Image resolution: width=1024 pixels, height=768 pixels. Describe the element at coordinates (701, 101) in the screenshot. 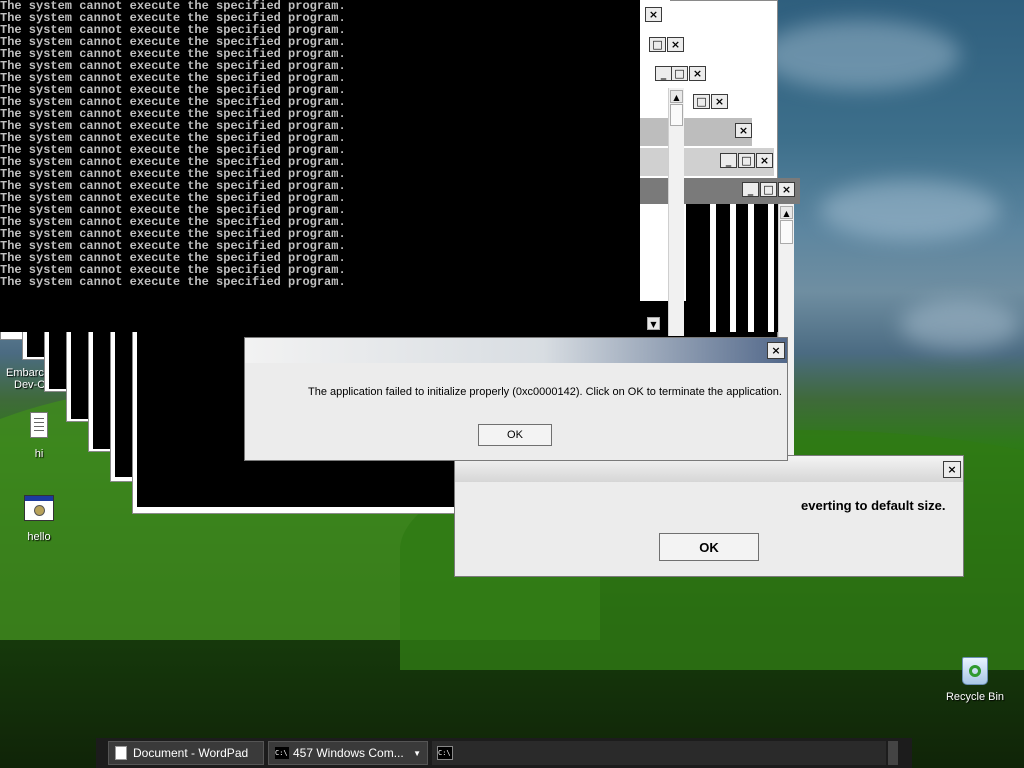

I see `stack-maximize-button-4: □` at that location.